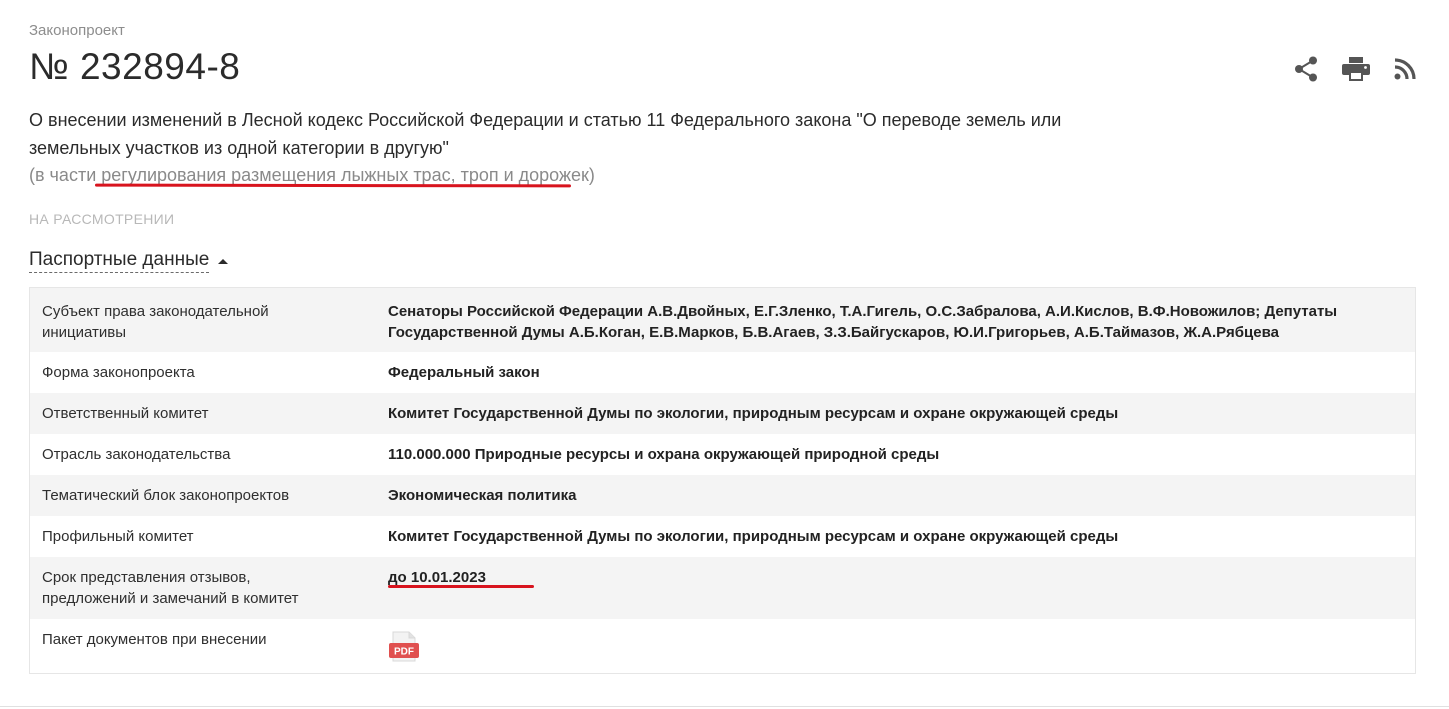  I want to click on row-key: Тематический блок законопроектов, so click(166, 495).